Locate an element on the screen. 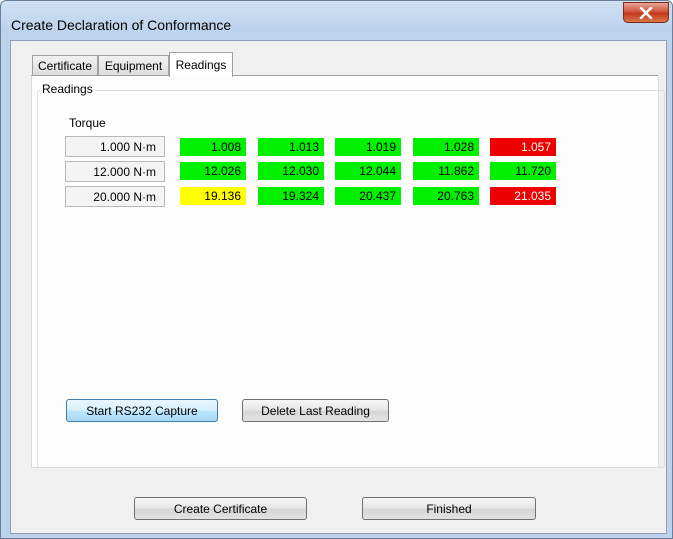 This screenshot has height=539, width=673. reading-cell: 20.763 is located at coordinates (446, 196).